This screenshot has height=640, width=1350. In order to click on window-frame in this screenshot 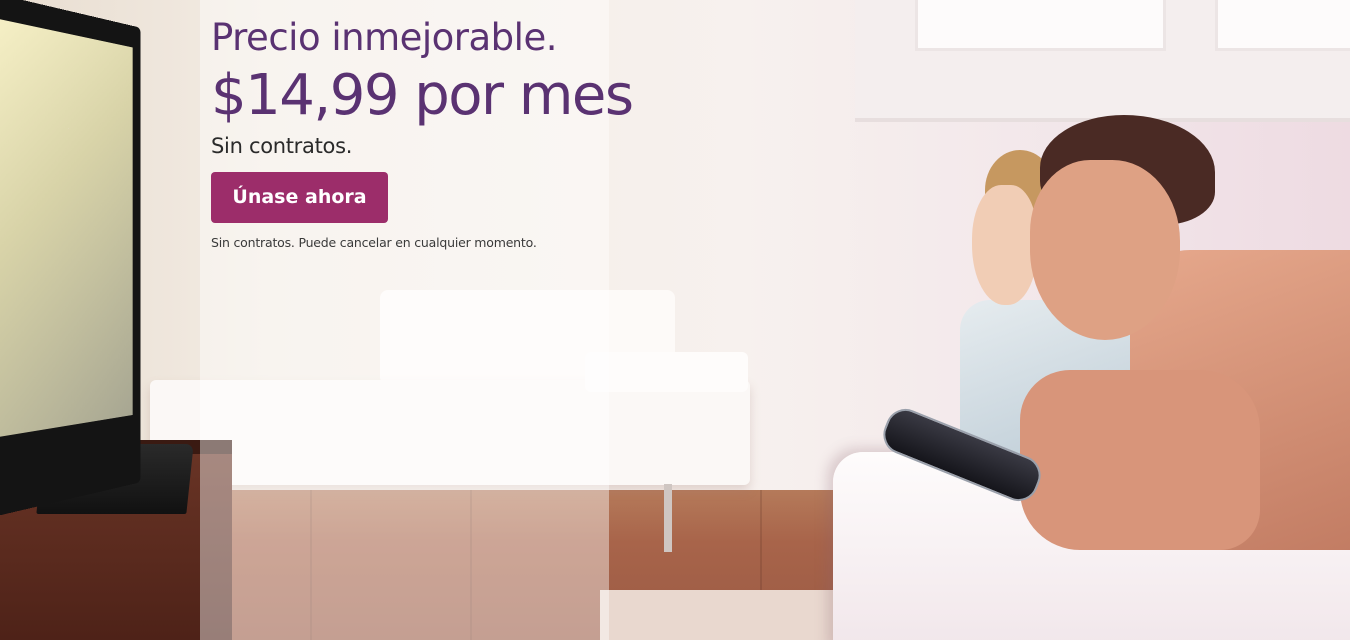, I will do `click(1102, 61)`.